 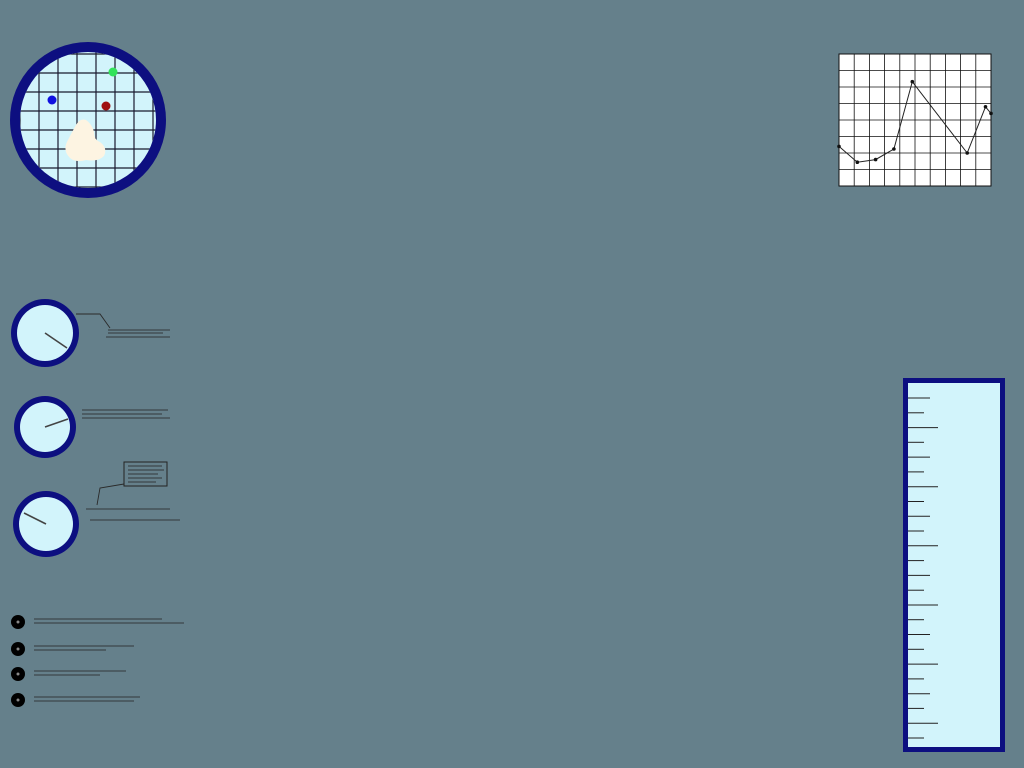 What do you see at coordinates (126, 414) in the screenshot?
I see `gauge-2-scribble-text` at bounding box center [126, 414].